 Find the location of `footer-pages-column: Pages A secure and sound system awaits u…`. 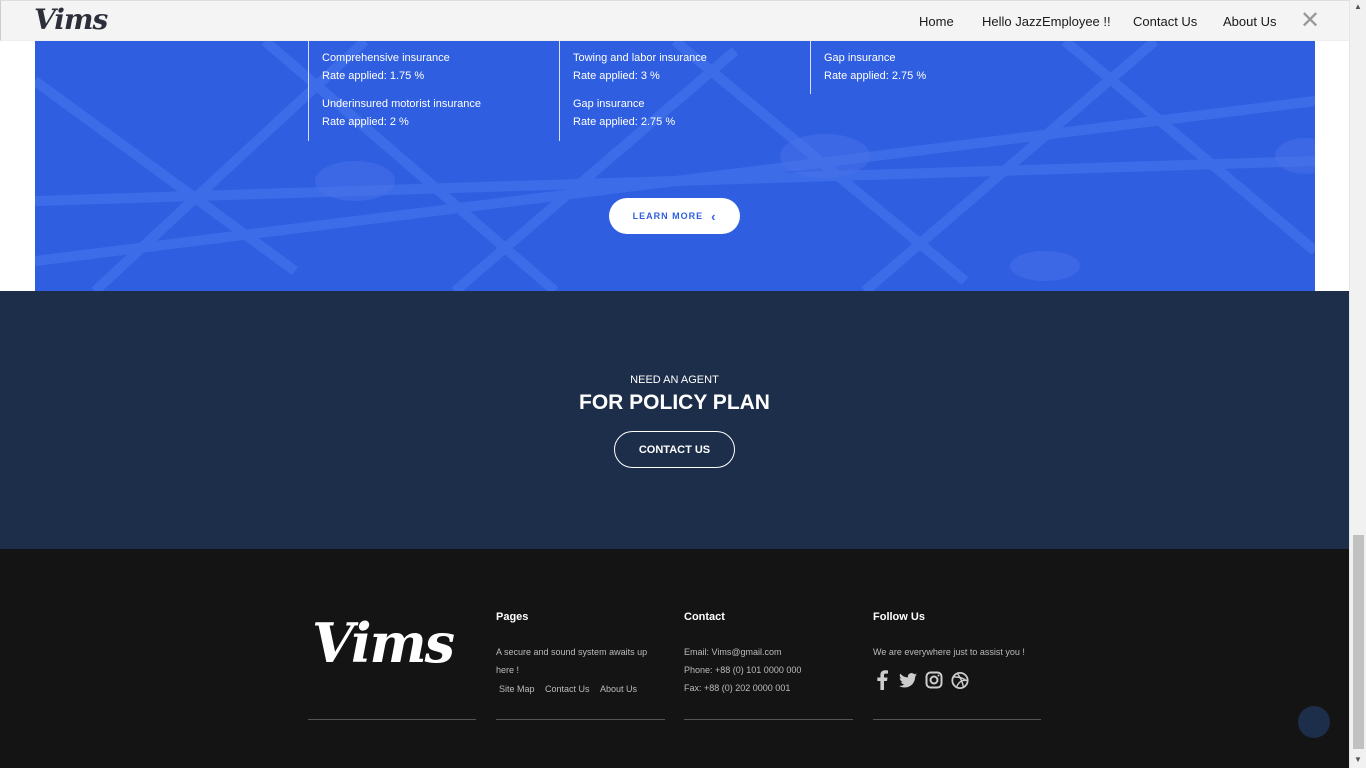

footer-pages-column: Pages A secure and sound system awaits u… is located at coordinates (580, 654).